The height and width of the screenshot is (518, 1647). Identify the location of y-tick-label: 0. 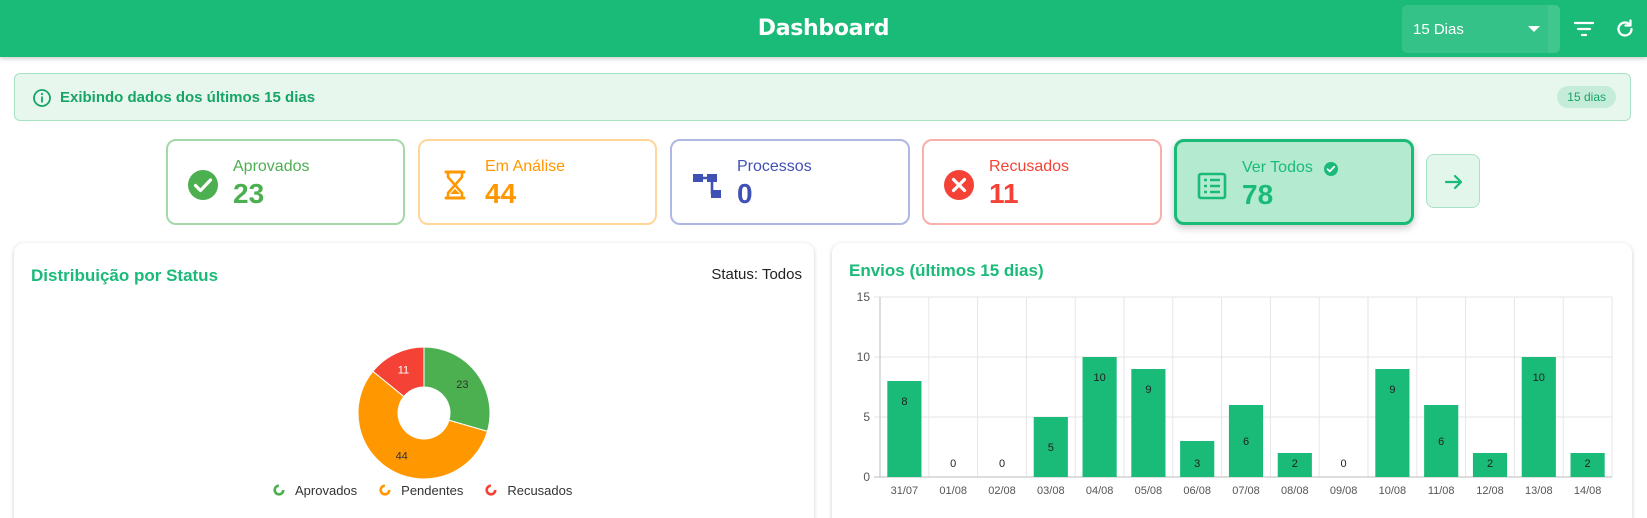
(866, 477).